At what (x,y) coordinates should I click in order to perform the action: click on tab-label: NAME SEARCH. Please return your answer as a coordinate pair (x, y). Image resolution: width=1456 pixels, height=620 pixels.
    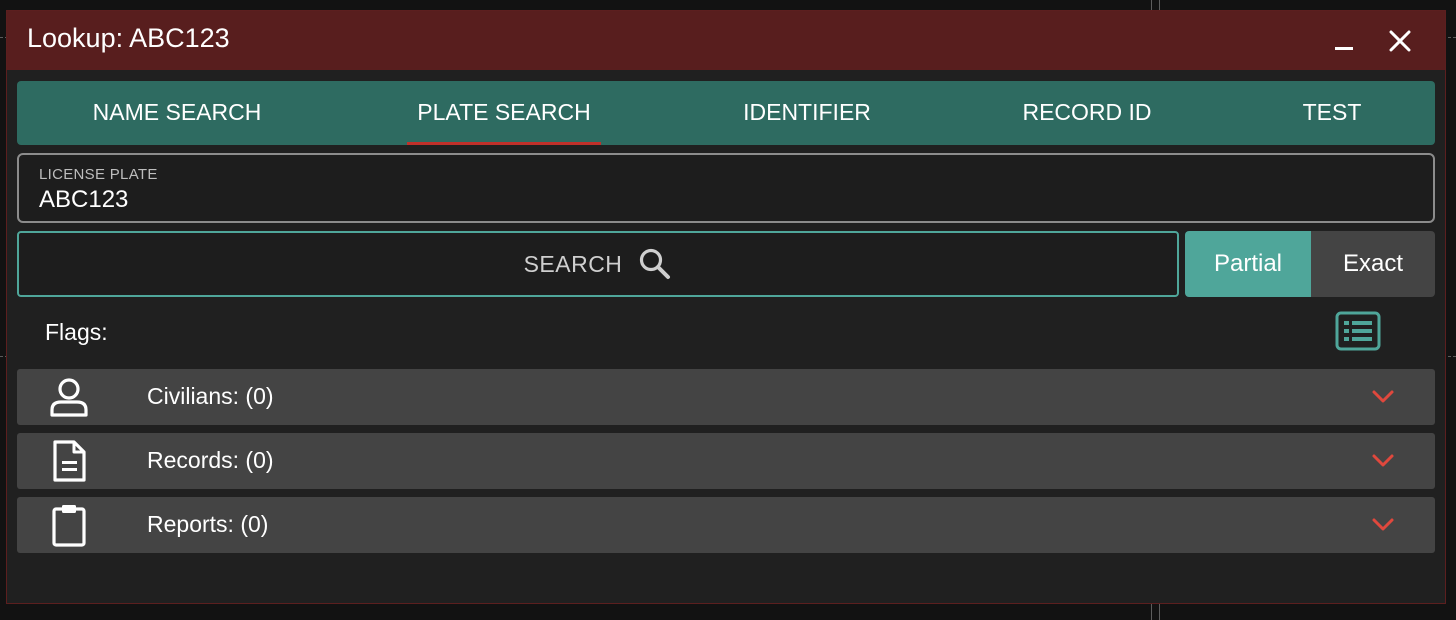
    Looking at the image, I should click on (177, 112).